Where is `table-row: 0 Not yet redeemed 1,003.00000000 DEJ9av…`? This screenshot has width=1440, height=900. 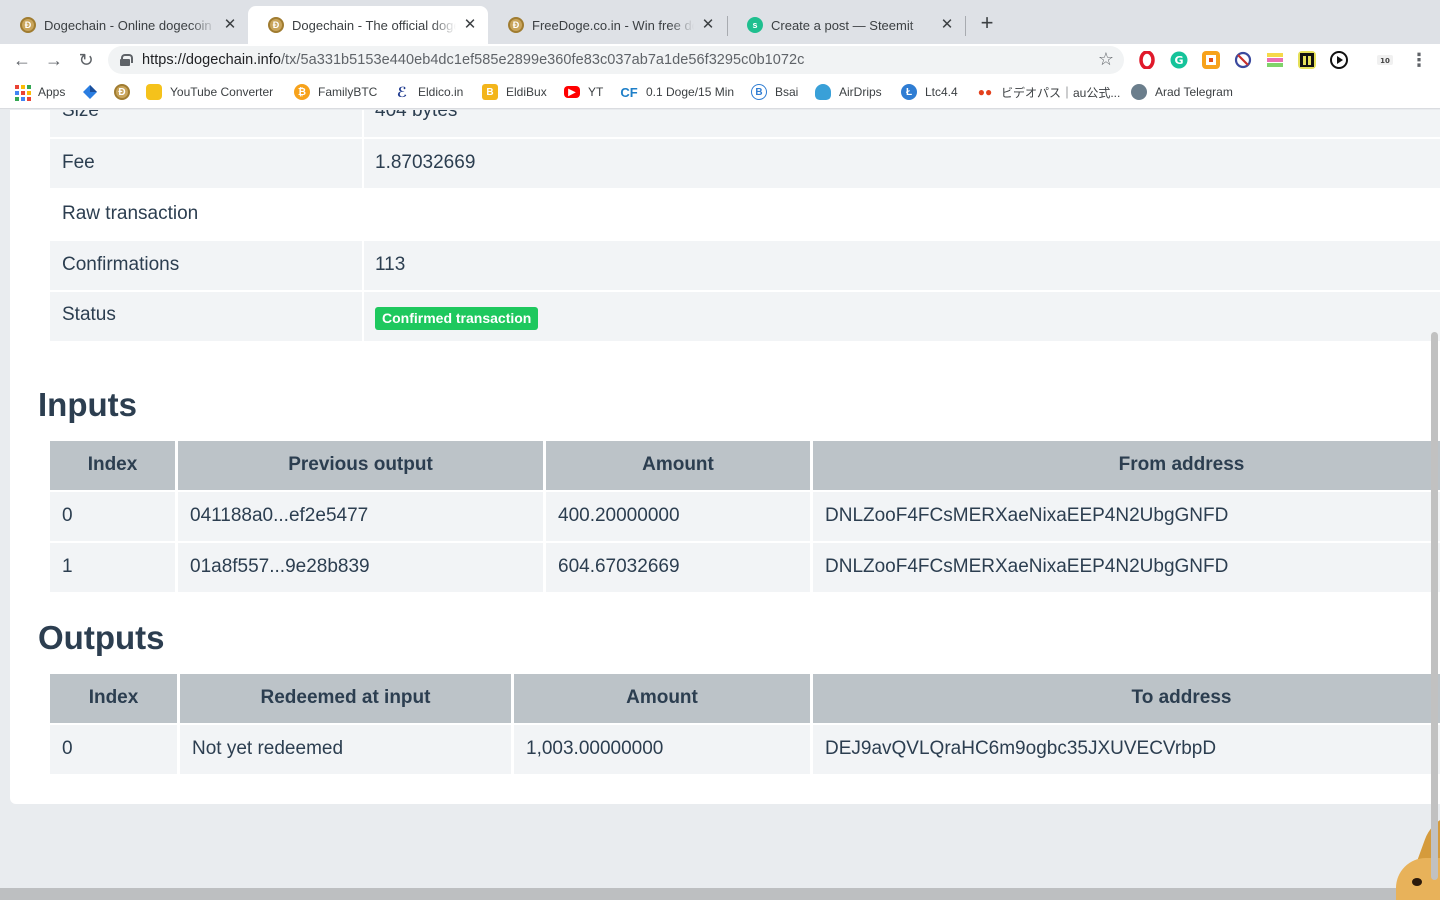 table-row: 0 Not yet redeemed 1,003.00000000 DEJ9av… is located at coordinates (745, 749).